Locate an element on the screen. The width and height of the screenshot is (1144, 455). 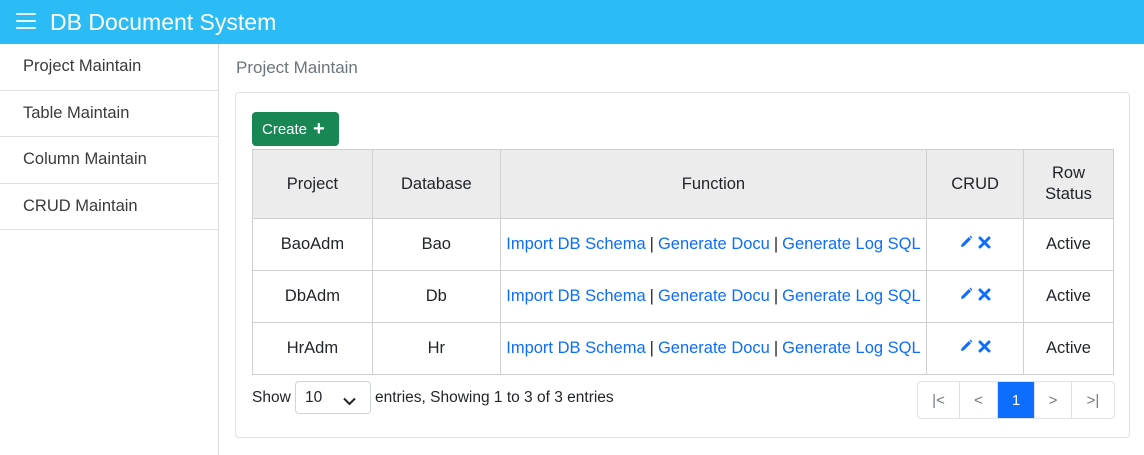
database-cell: Bao is located at coordinates (436, 244).